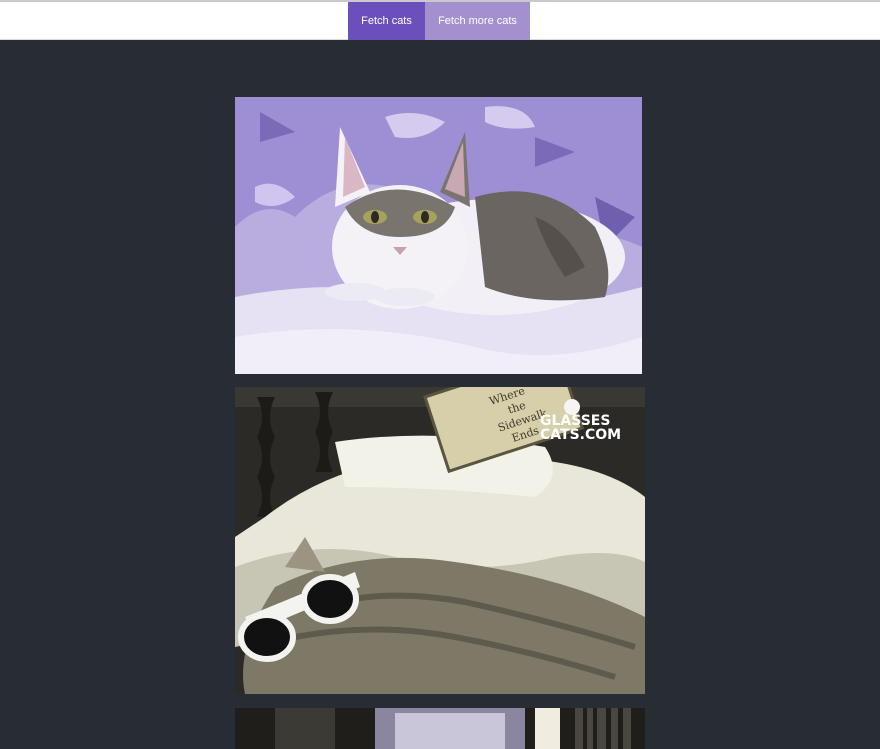 The image size is (880, 749). What do you see at coordinates (580, 435) in the screenshot?
I see `svg-text: CATS.COM` at bounding box center [580, 435].